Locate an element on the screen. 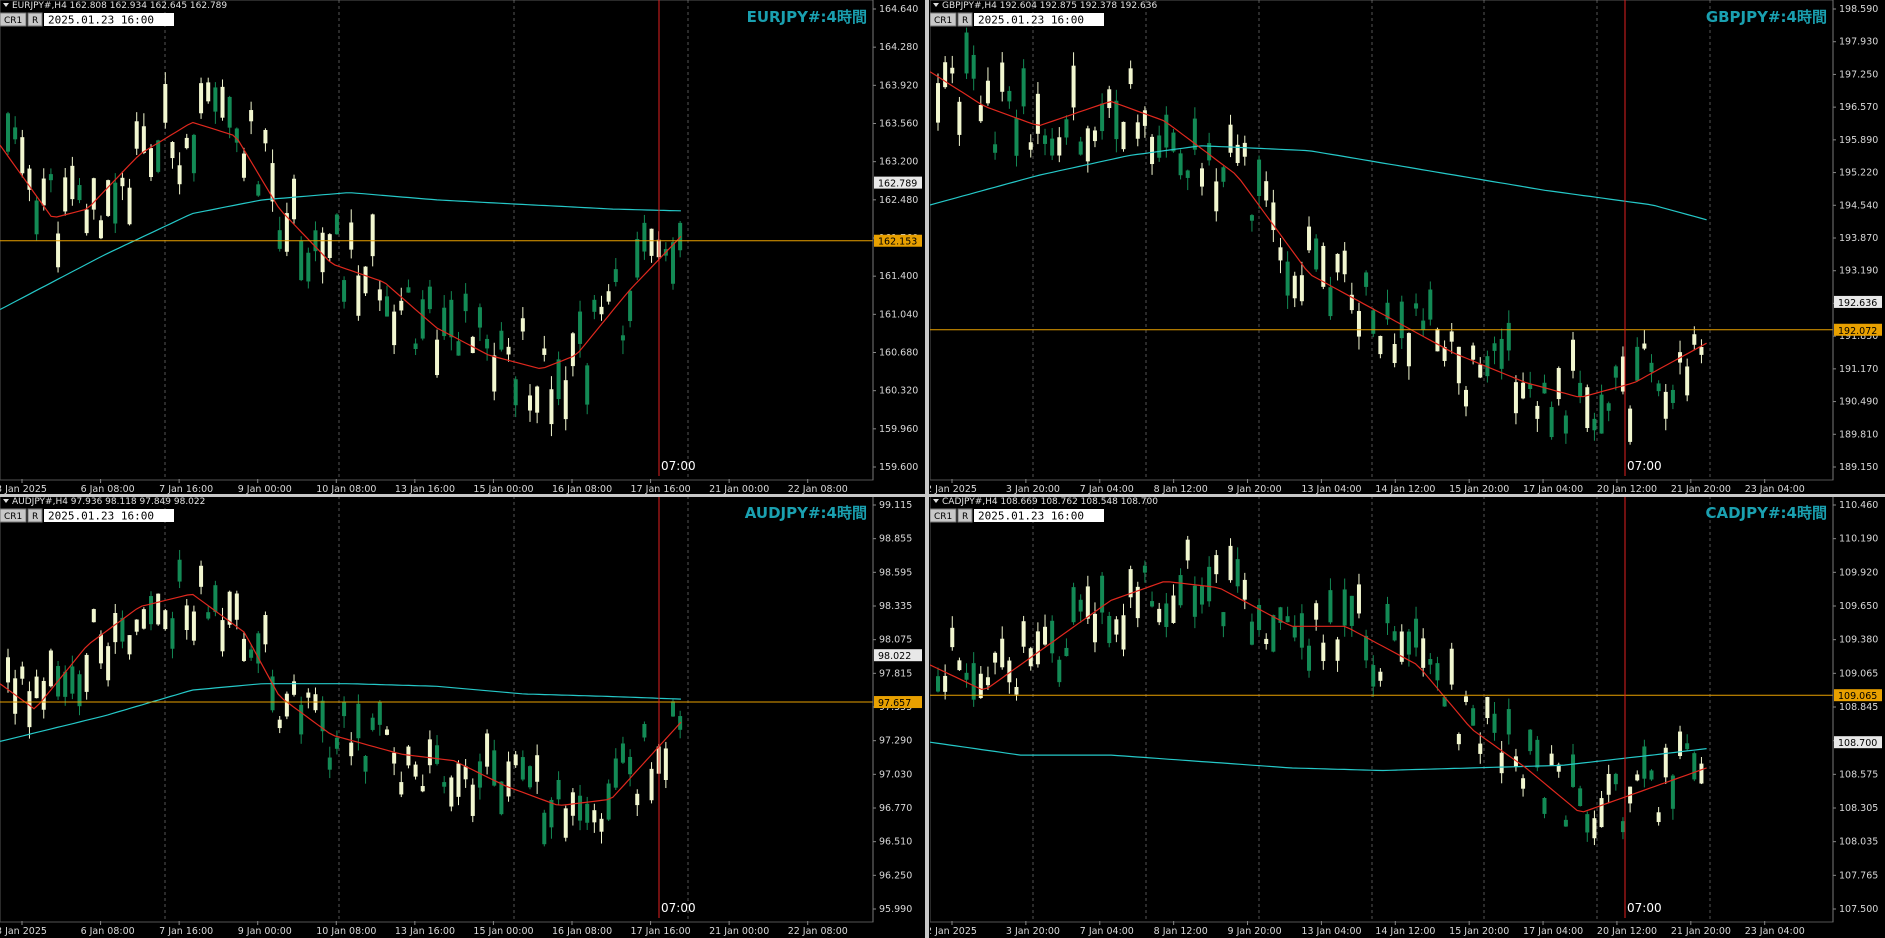  time-axis-label: 17 Jan 16:00 is located at coordinates (661, 931).